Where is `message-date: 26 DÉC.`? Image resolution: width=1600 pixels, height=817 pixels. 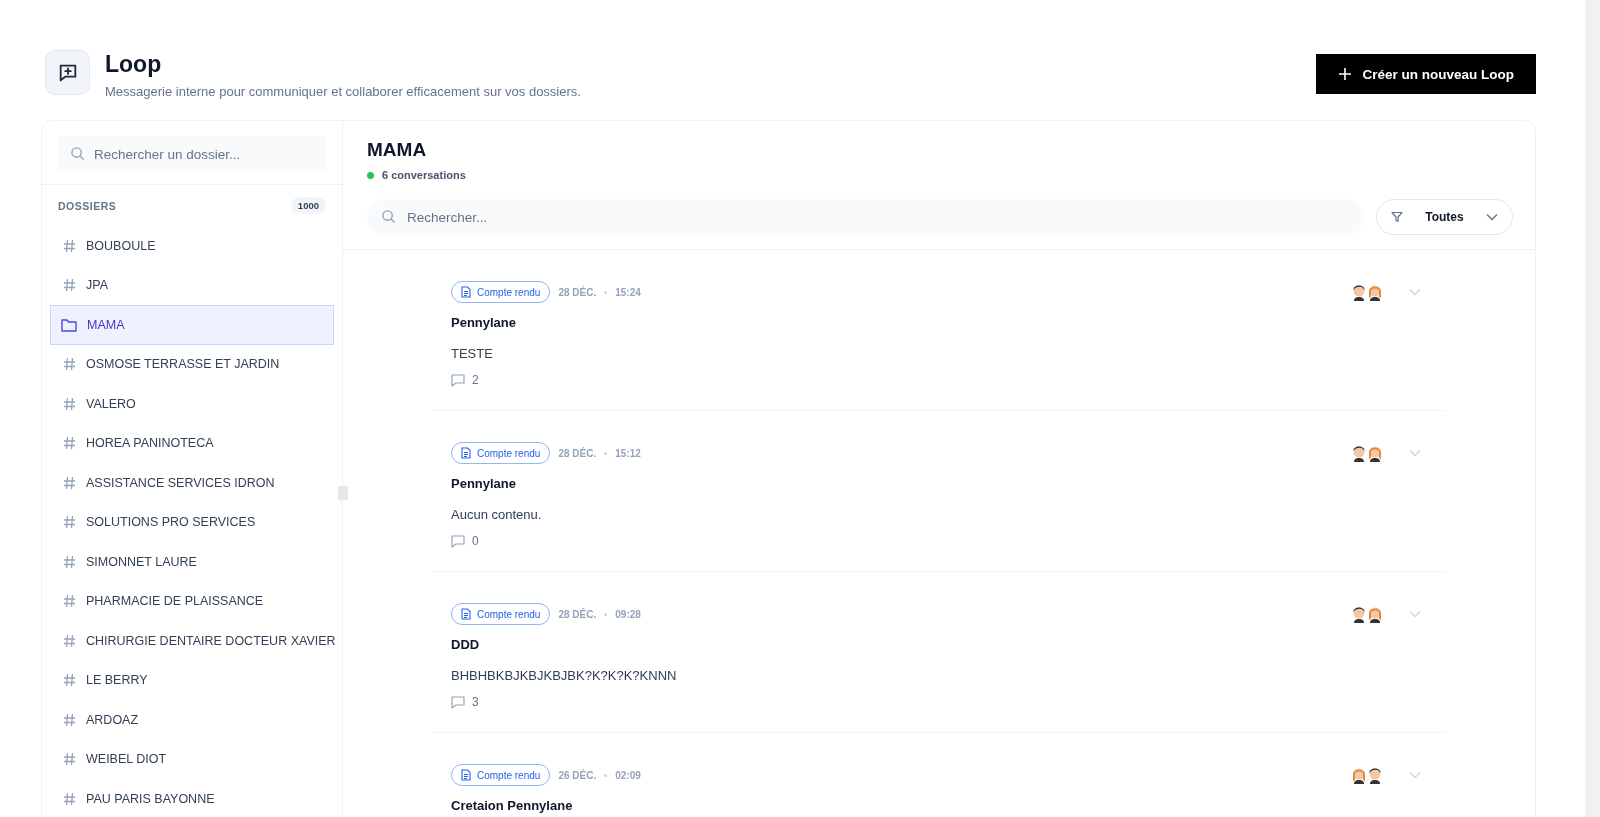 message-date: 26 DÉC. is located at coordinates (577, 775).